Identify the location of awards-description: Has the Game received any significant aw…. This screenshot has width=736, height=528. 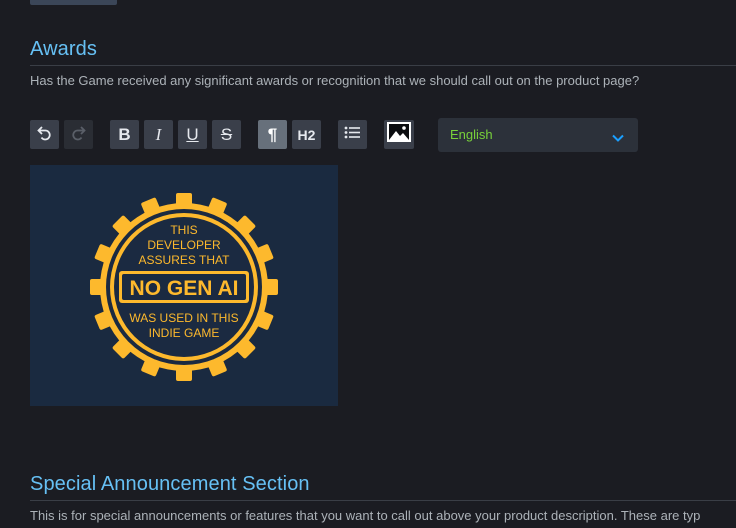
(335, 80).